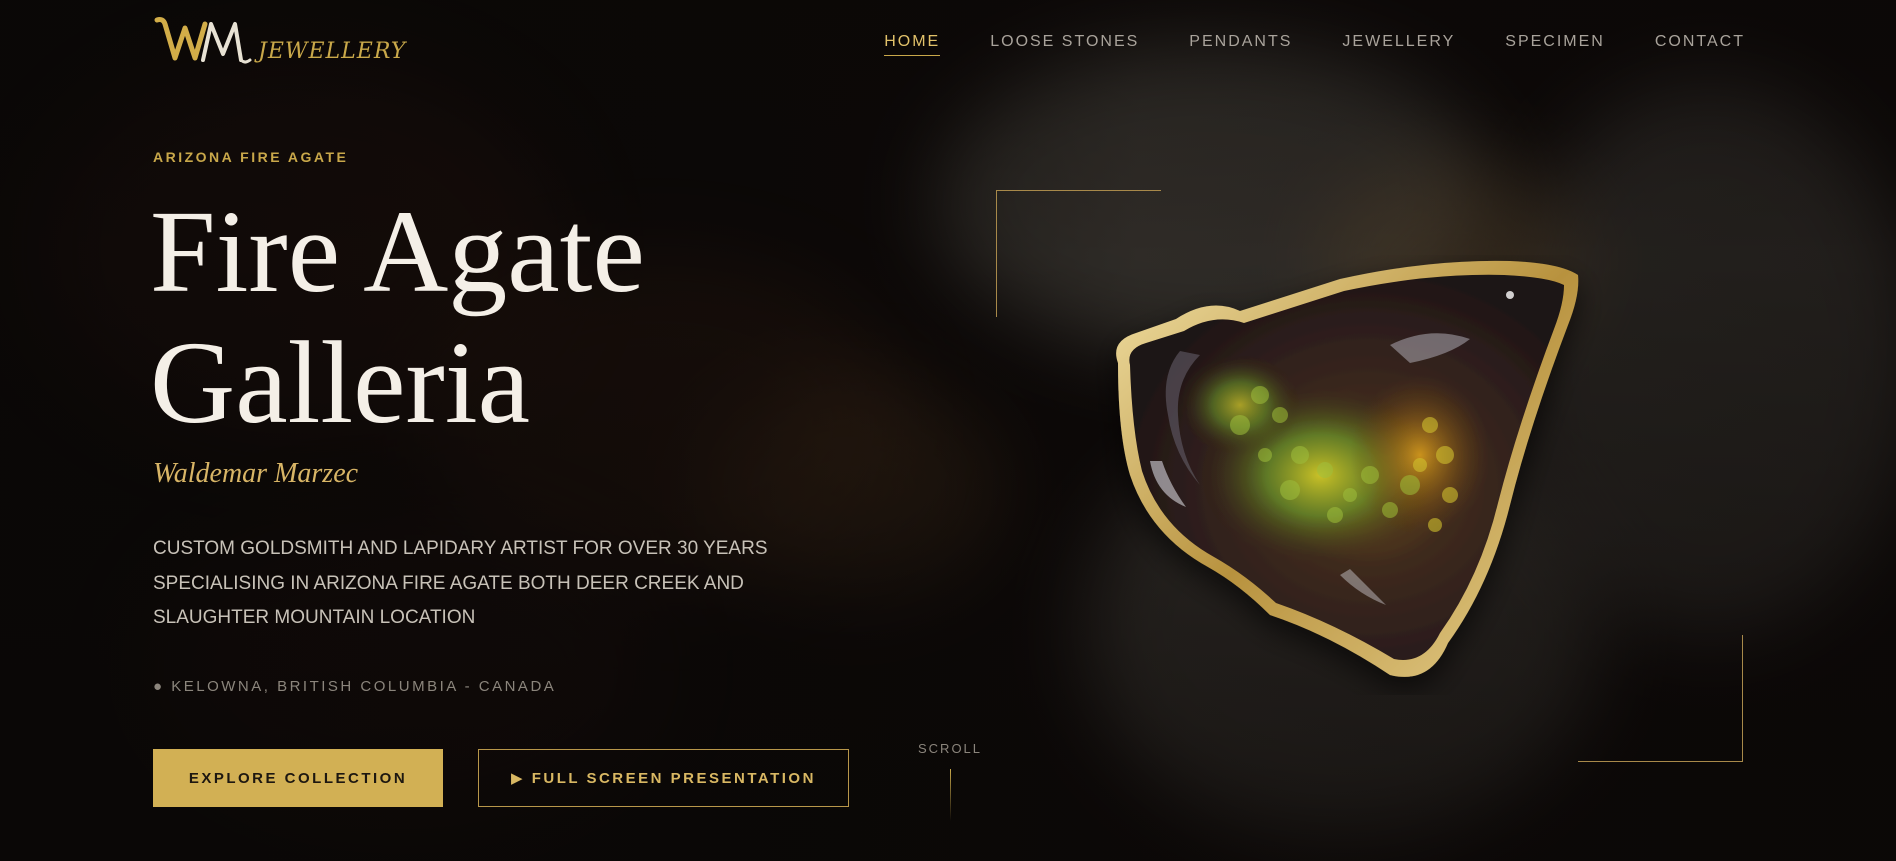 This screenshot has width=1896, height=861. I want to click on hero-eyebrow: ARIZONA FIRE AGATE, so click(251, 157).